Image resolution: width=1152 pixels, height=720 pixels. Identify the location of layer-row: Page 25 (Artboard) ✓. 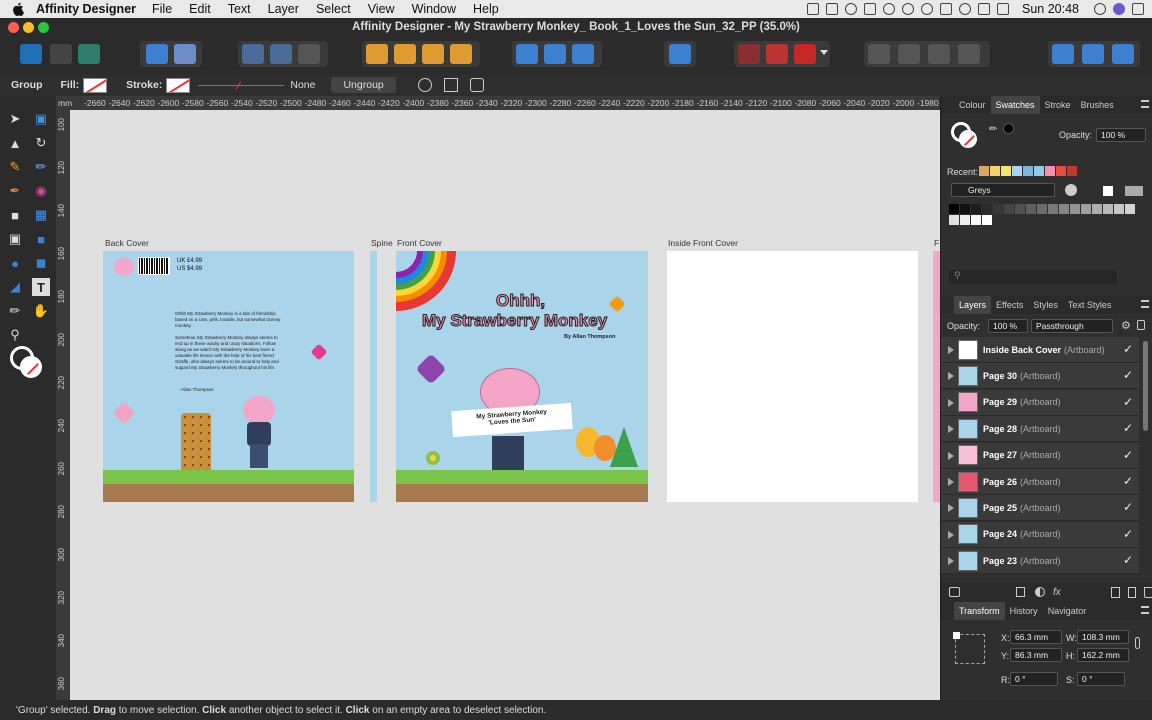
(1040, 508).